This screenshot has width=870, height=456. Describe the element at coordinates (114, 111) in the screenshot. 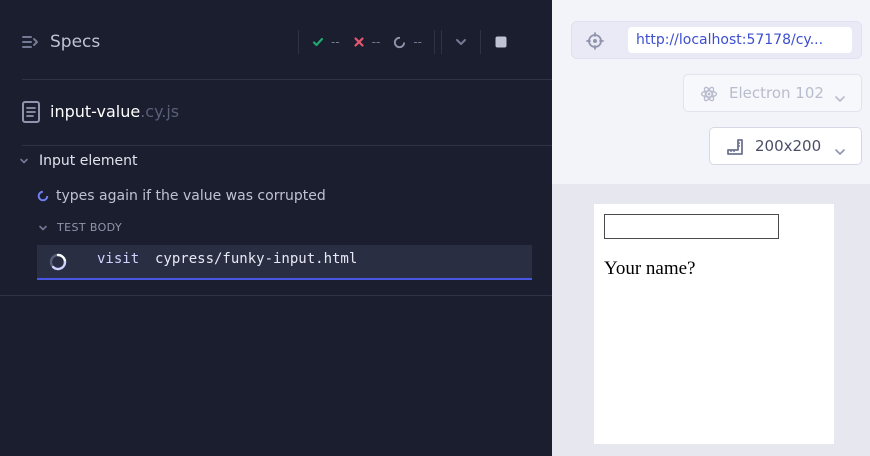

I see `spec-file-name: input-value.cy.js` at that location.